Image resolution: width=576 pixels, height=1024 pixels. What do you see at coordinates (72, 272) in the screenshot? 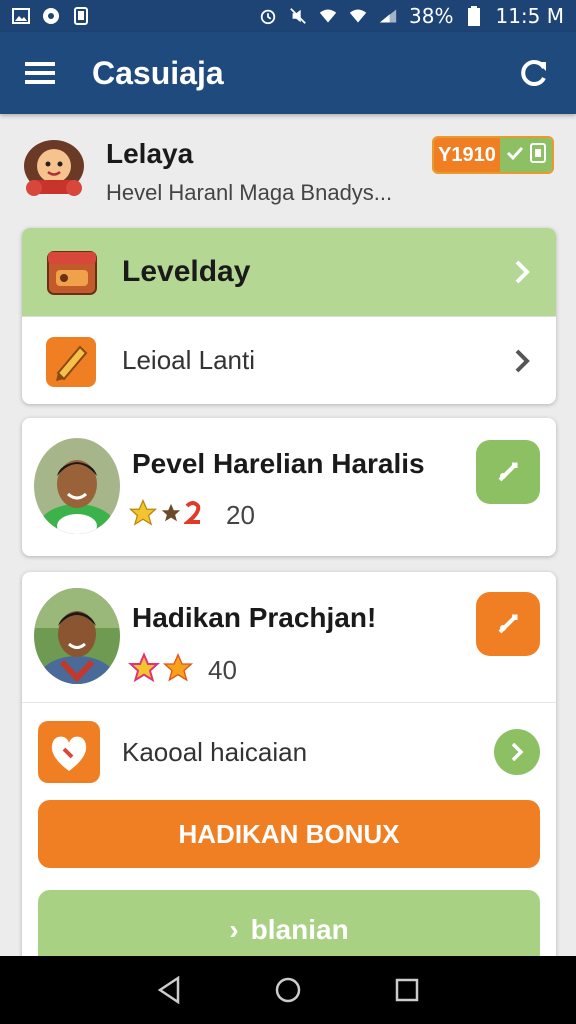
I see `box-icon` at bounding box center [72, 272].